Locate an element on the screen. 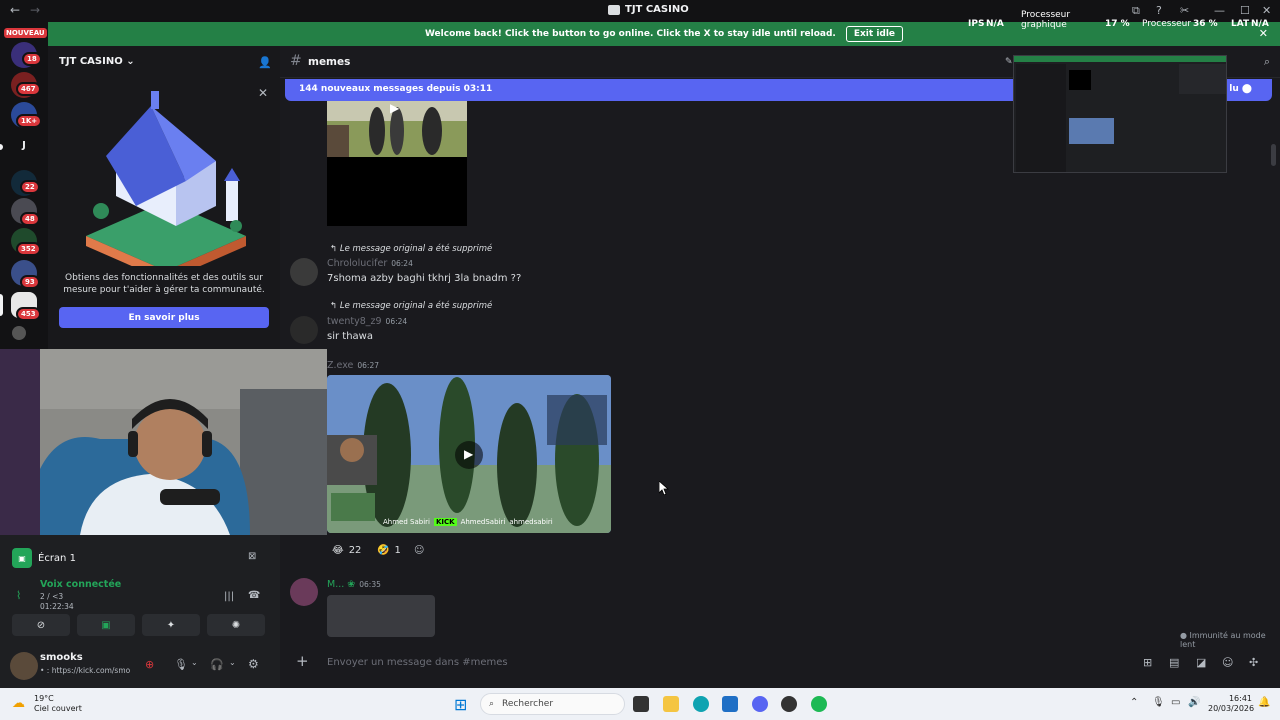  slowmode-immunity: ● Immunité au mode lent is located at coordinates (1223, 640).